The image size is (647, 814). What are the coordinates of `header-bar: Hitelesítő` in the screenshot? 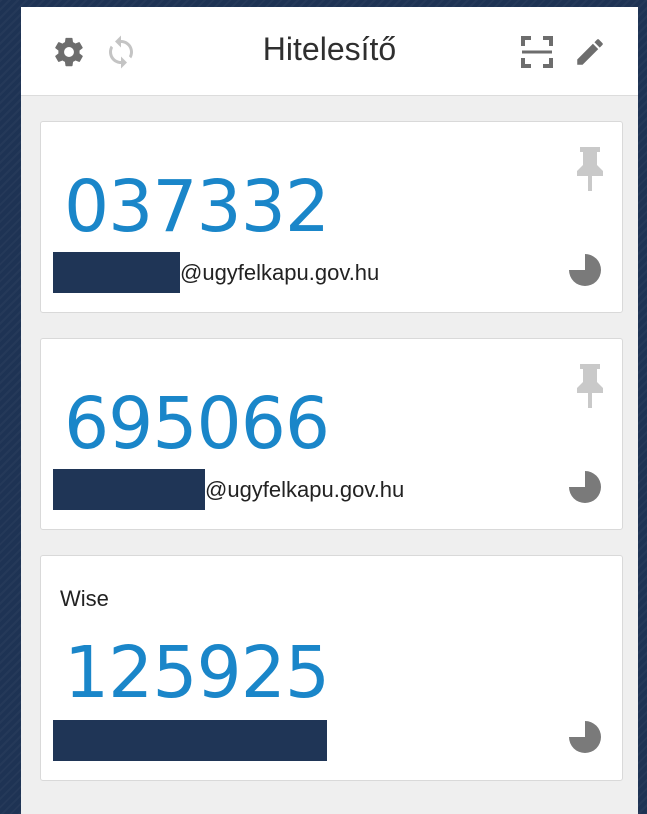 It's located at (329, 51).